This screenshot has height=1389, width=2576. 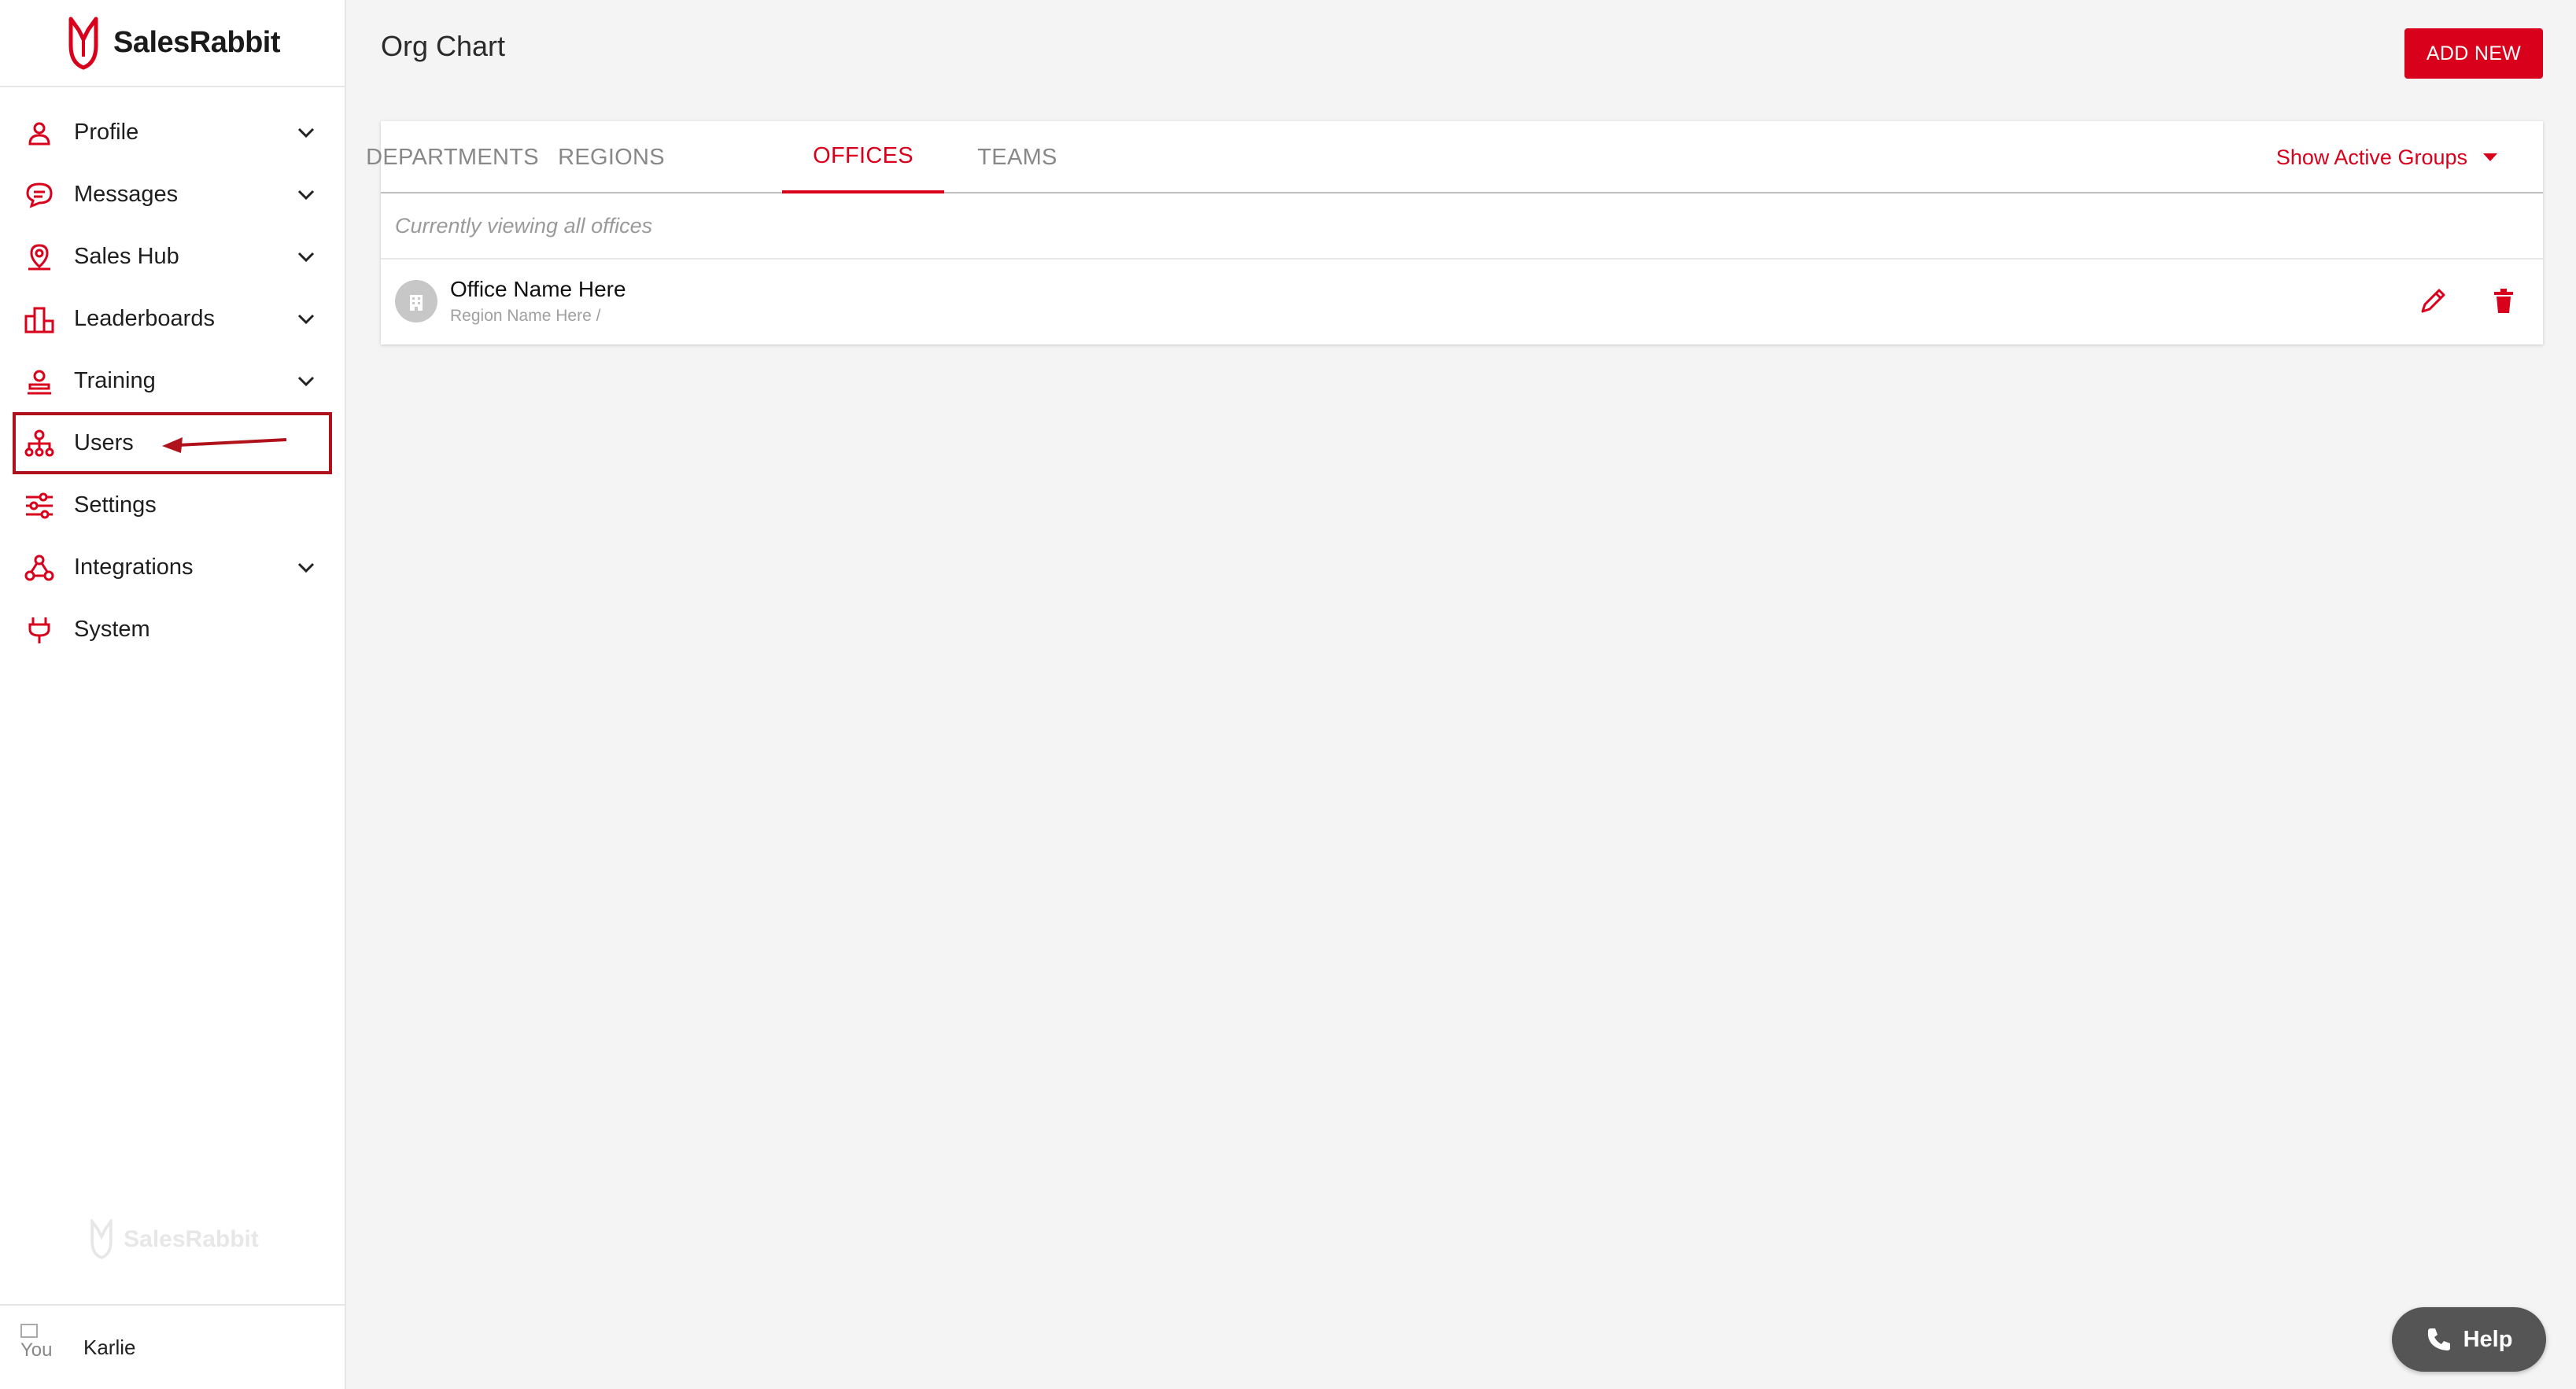 I want to click on broken-image-icon, so click(x=29, y=1331).